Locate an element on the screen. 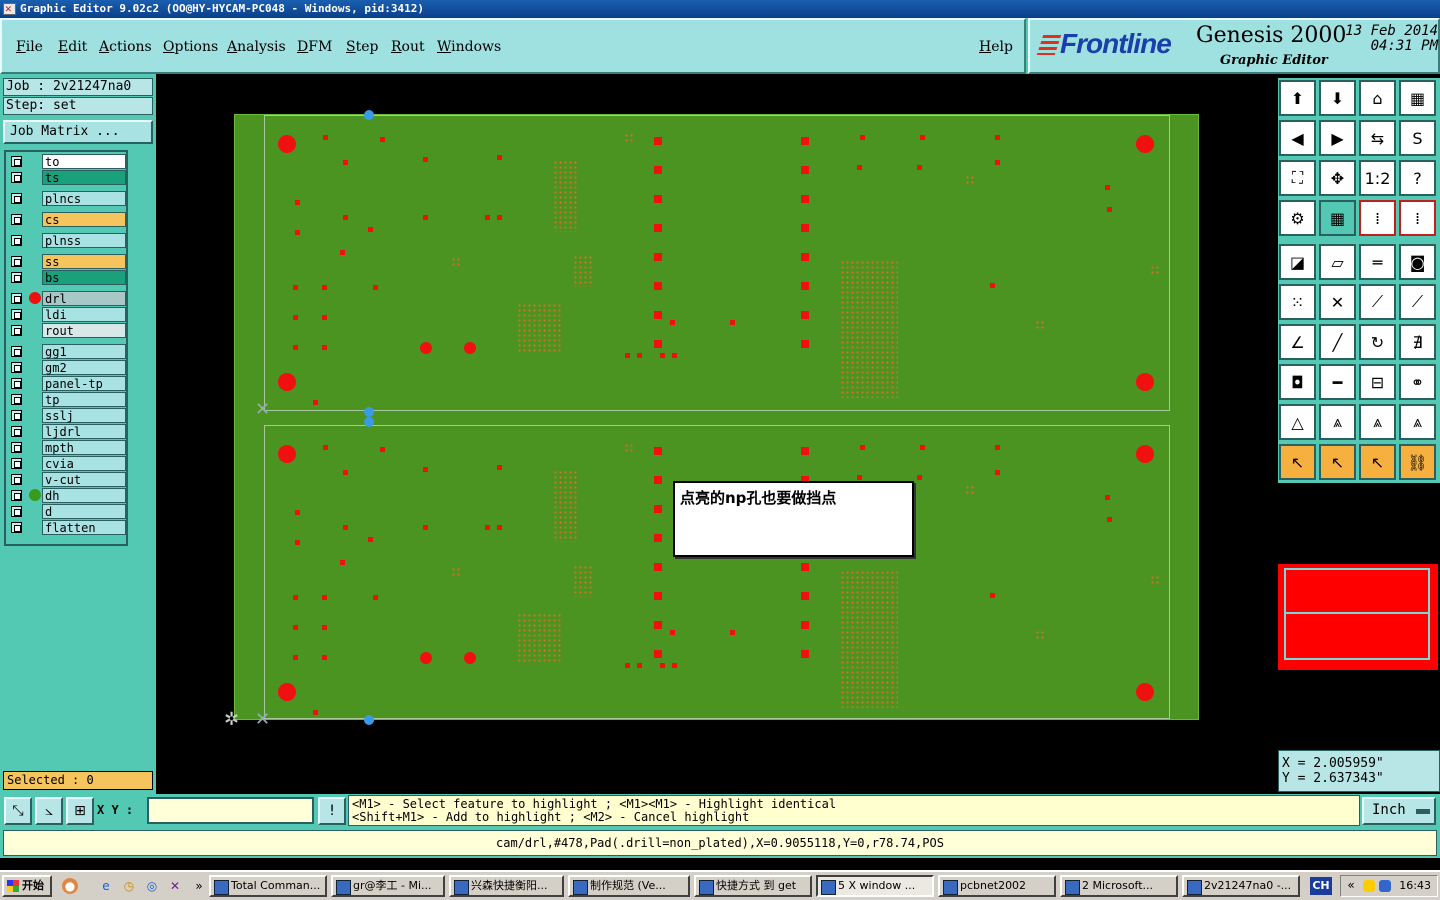  layer-row: plnss is located at coordinates (67, 240).